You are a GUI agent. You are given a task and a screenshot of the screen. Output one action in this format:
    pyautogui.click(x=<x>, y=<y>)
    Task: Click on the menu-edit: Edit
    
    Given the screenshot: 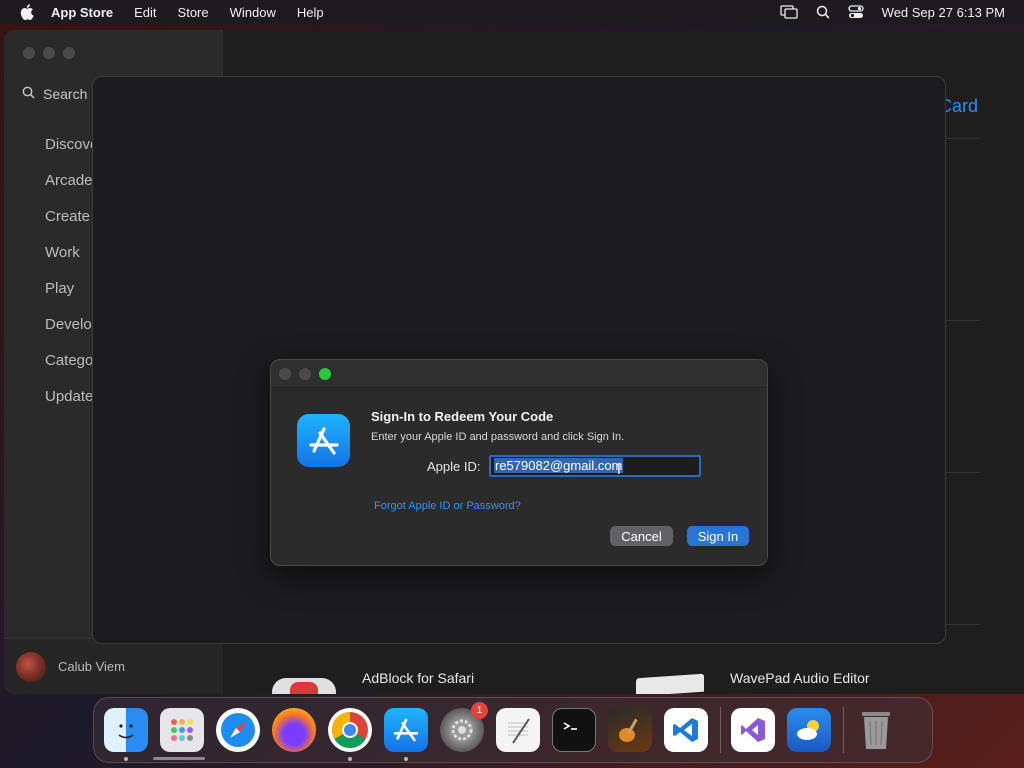 What is the action you would take?
    pyautogui.click(x=145, y=12)
    